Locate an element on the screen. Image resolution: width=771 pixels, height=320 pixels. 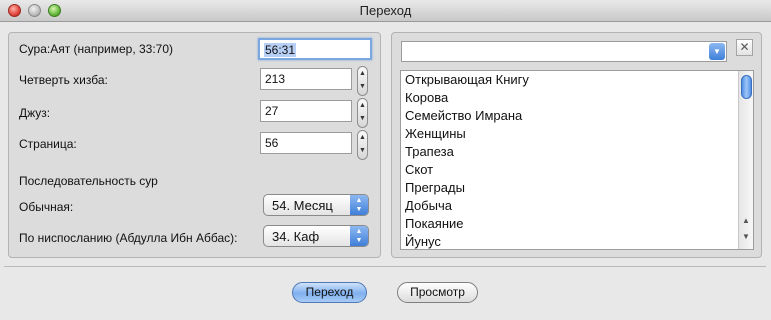
sura-order-heading: Последовательность сур is located at coordinates (88, 181).